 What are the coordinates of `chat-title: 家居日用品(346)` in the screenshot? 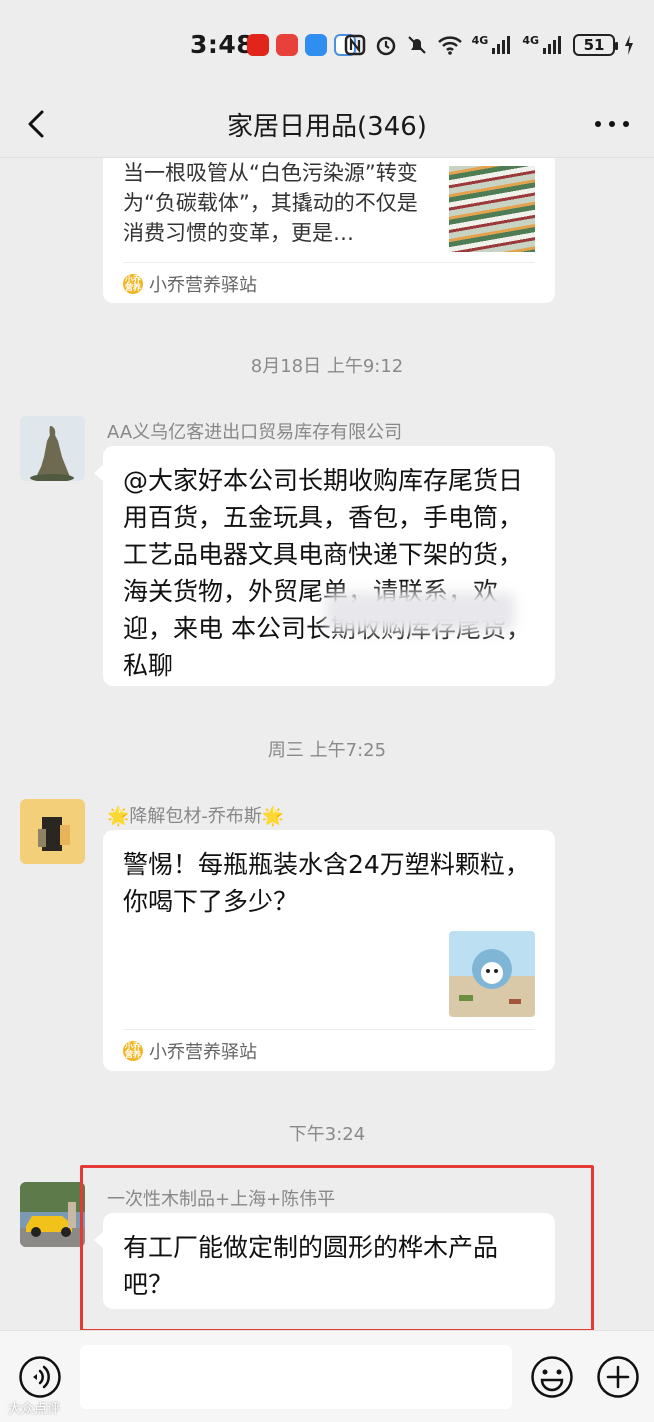 It's located at (327, 127).